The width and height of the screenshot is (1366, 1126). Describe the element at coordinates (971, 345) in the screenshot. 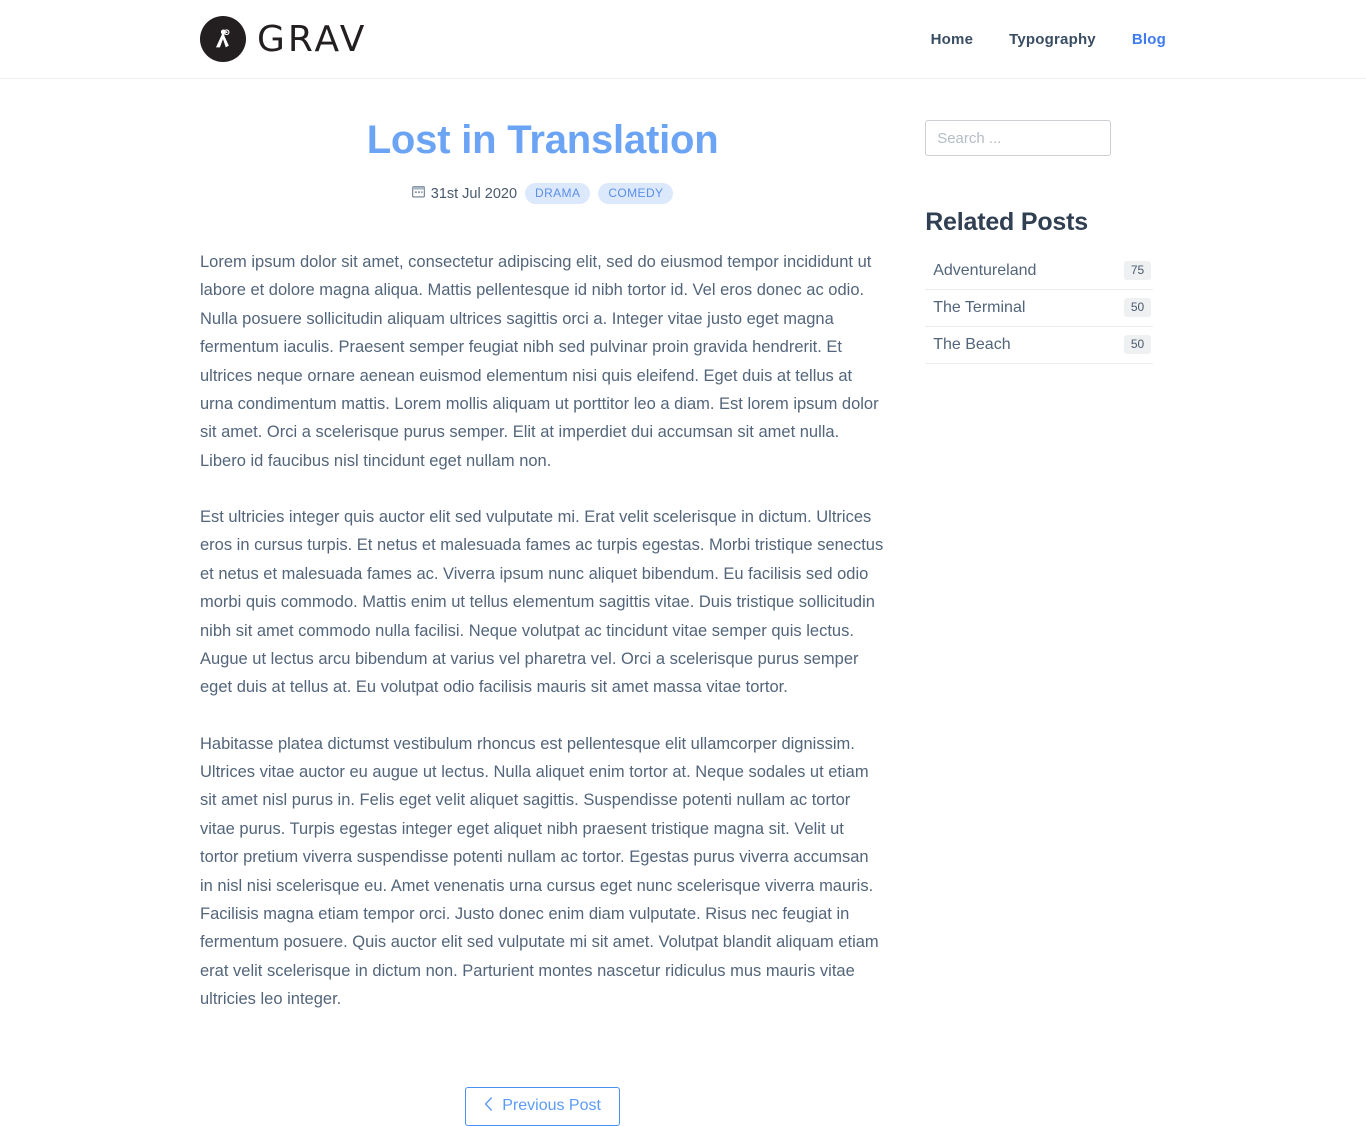

I see `related-post-link: The Beach` at that location.